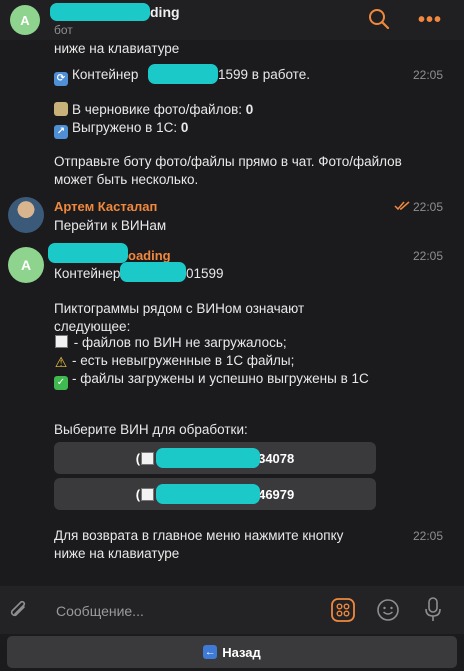  What do you see at coordinates (96, 76) in the screenshot?
I see `container-status-line: ⟳ Контейнер` at bounding box center [96, 76].